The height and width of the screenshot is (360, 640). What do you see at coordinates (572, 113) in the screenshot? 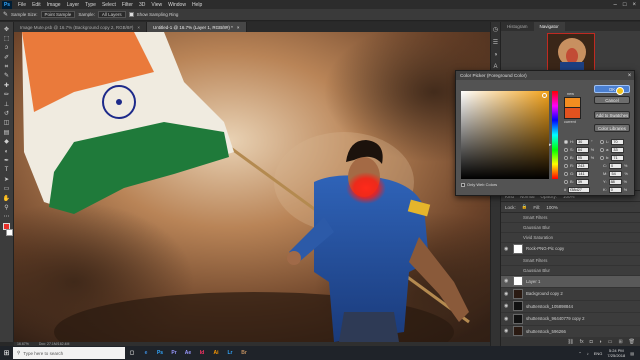
I see `current-color-swatch` at bounding box center [572, 113].